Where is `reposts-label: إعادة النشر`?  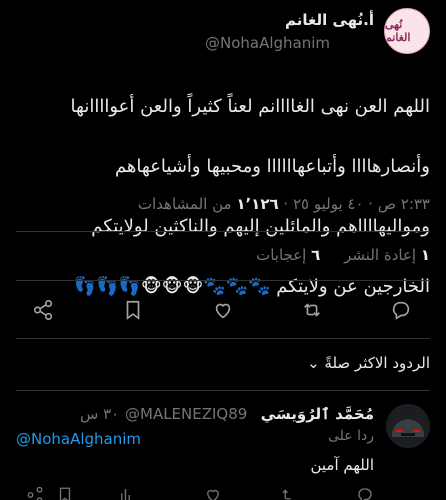 reposts-label: إعادة النشر is located at coordinates (380, 255).